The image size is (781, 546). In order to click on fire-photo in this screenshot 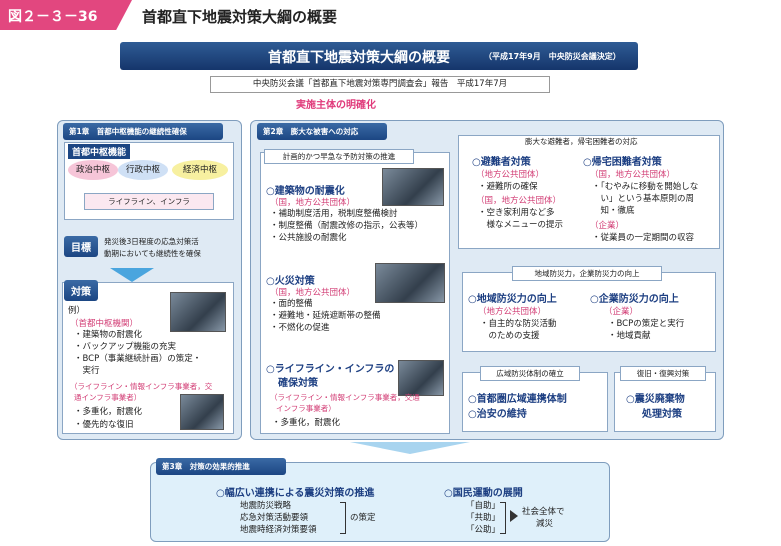, I will do `click(410, 283)`.